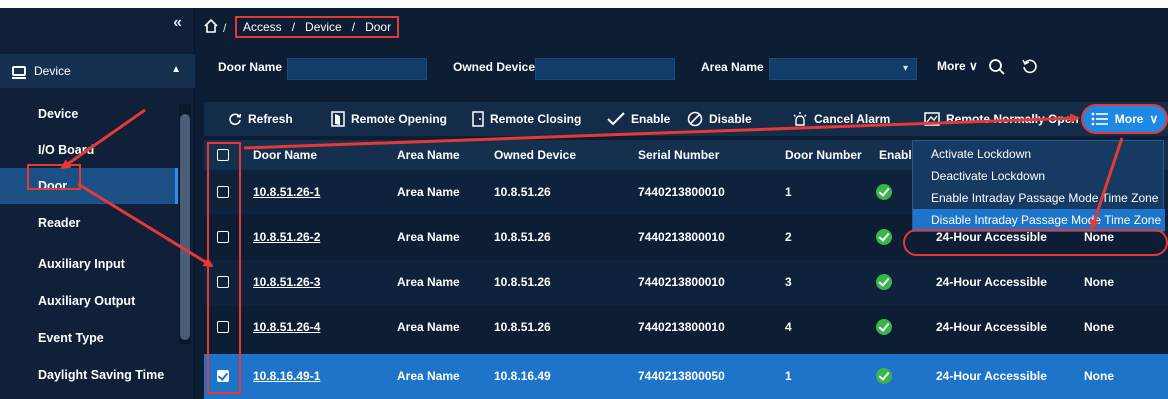 This screenshot has height=399, width=1168. Describe the element at coordinates (997, 67) in the screenshot. I see `search-icon` at that location.